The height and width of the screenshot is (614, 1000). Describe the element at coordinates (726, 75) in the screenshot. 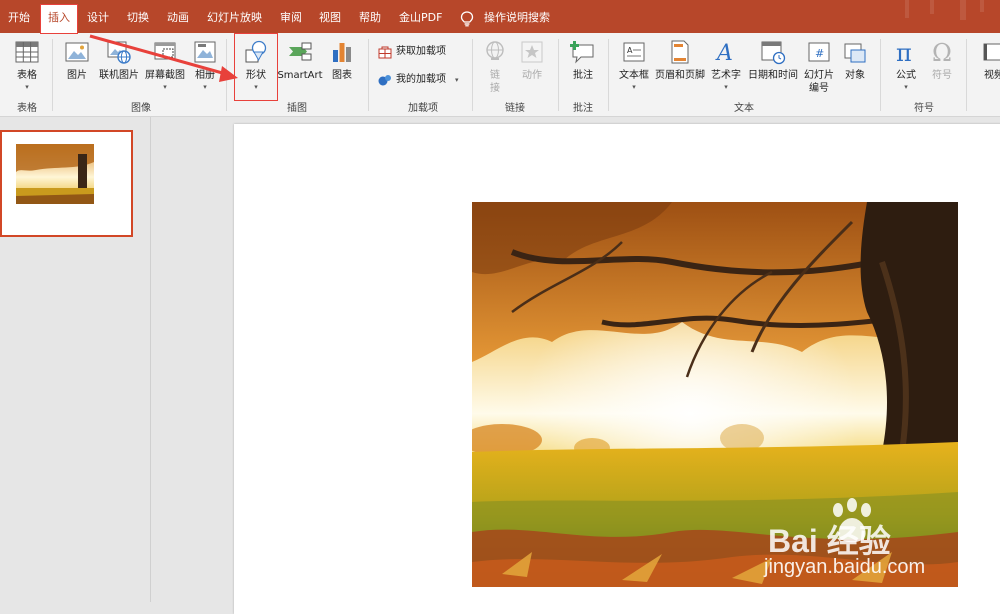

I see `wordart-label: 艺术字` at that location.